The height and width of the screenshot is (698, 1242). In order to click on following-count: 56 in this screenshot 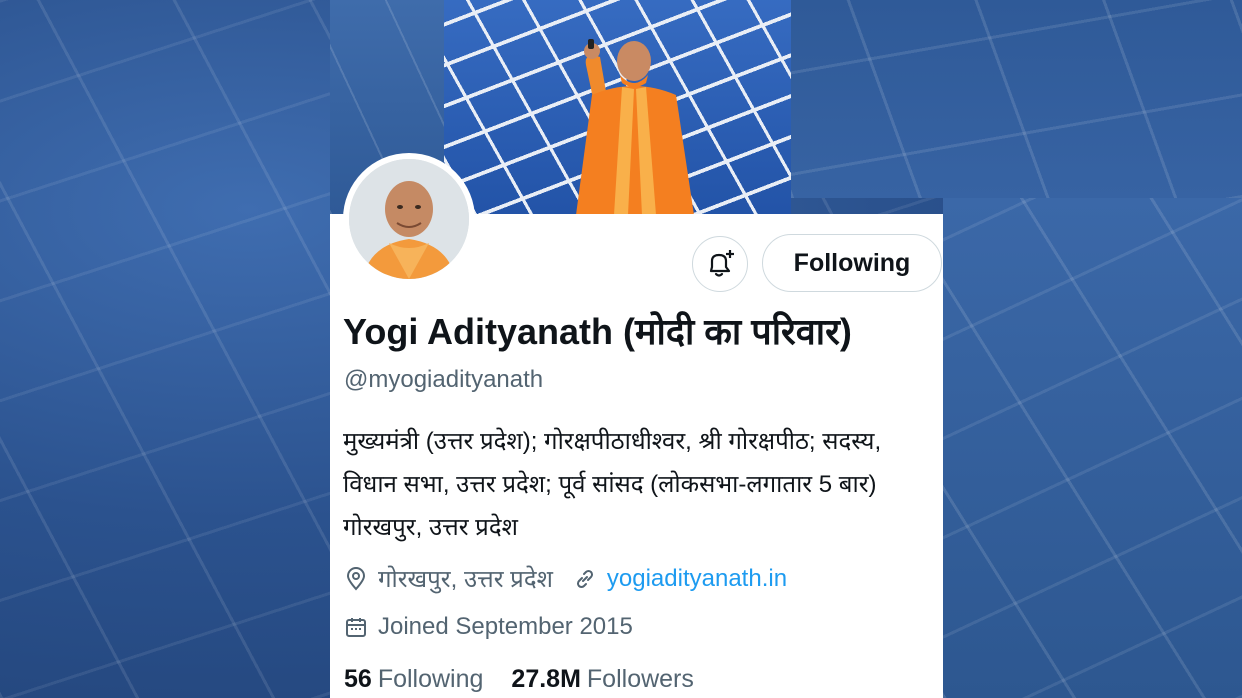, I will do `click(358, 679)`.